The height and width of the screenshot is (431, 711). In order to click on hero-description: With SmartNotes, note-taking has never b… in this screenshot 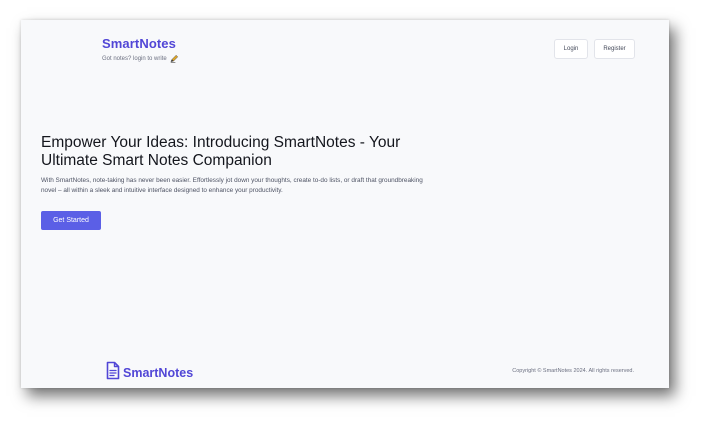, I will do `click(232, 185)`.